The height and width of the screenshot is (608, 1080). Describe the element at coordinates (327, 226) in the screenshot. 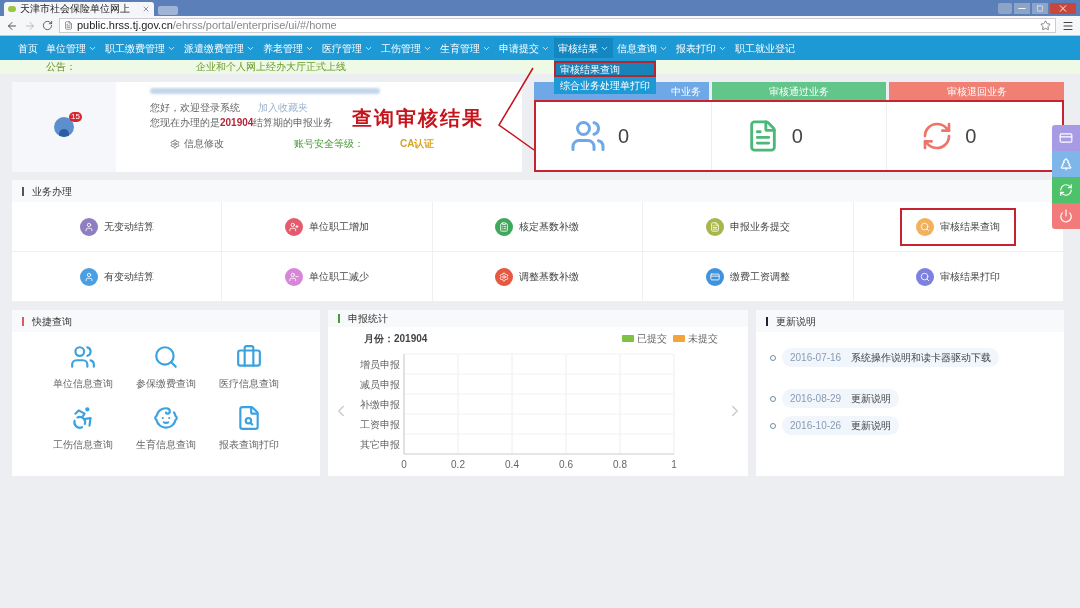

I see `business-tile: 单位职工增加` at that location.